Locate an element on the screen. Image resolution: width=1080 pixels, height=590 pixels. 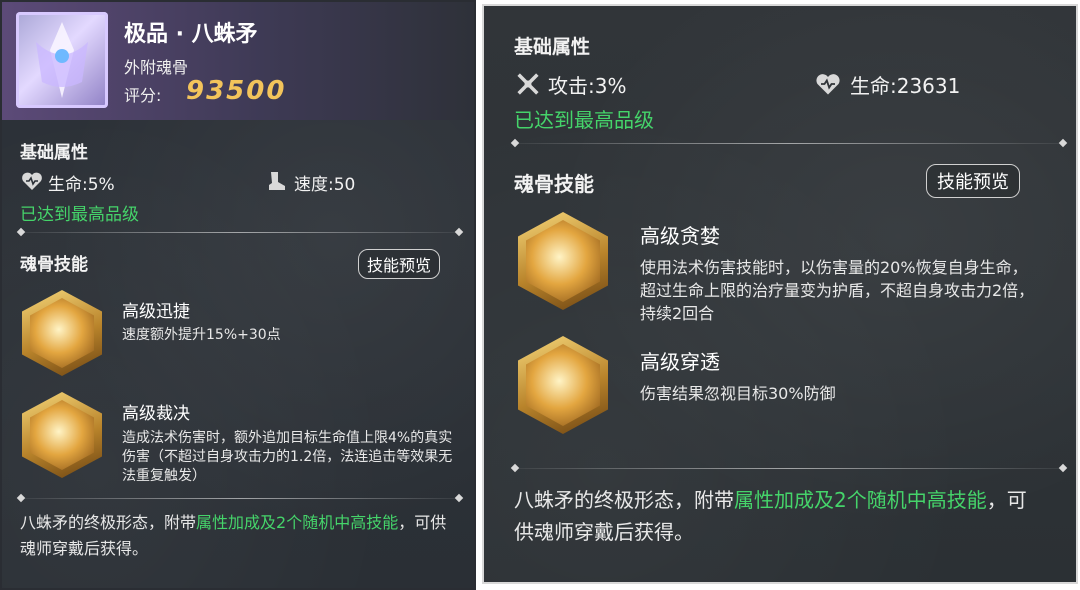
stat-atk: 攻击:3% is located at coordinates (587, 86).